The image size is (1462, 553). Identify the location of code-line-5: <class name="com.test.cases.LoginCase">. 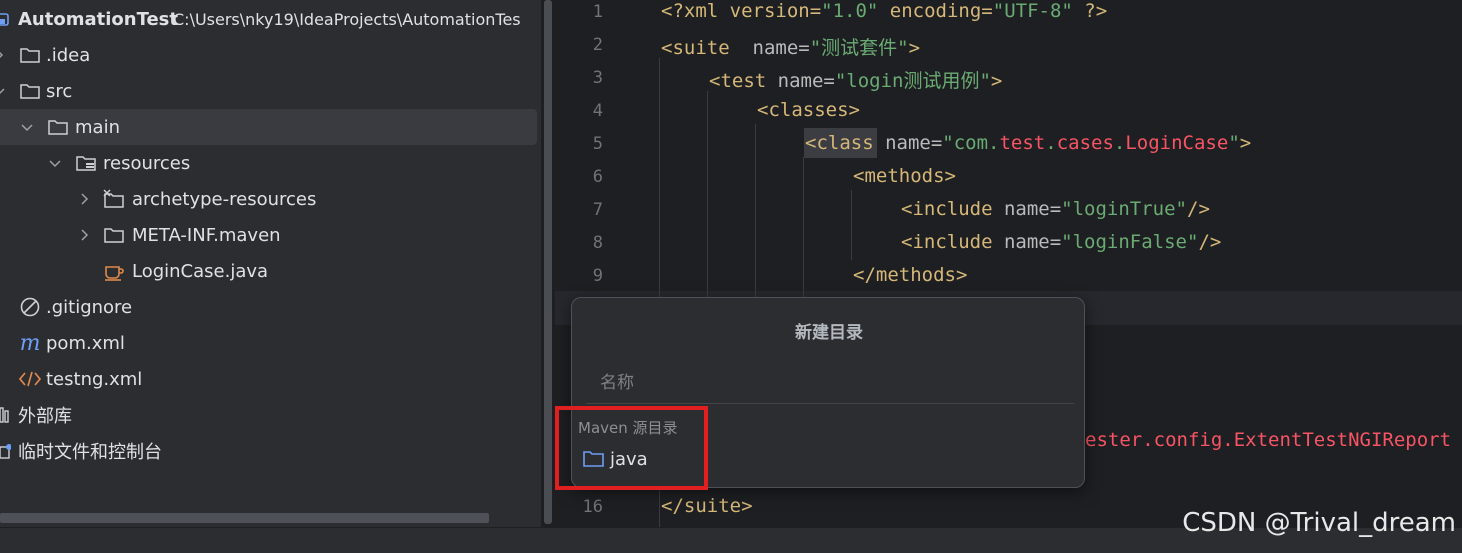
(1028, 143).